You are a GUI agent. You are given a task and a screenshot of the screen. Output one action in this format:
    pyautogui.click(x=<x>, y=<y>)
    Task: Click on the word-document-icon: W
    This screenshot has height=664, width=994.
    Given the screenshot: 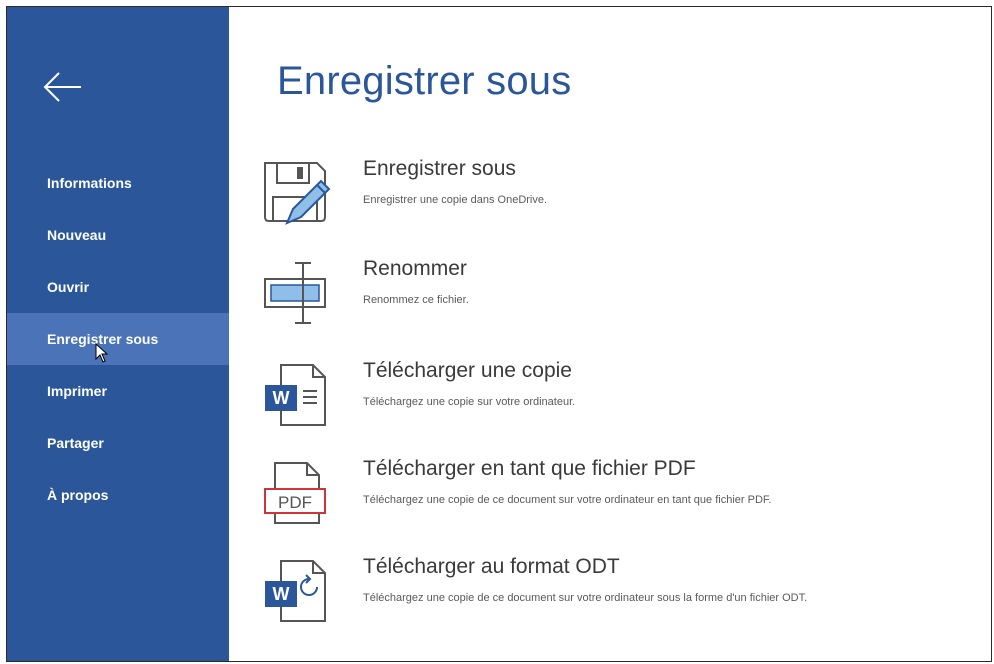 What is the action you would take?
    pyautogui.click(x=295, y=395)
    